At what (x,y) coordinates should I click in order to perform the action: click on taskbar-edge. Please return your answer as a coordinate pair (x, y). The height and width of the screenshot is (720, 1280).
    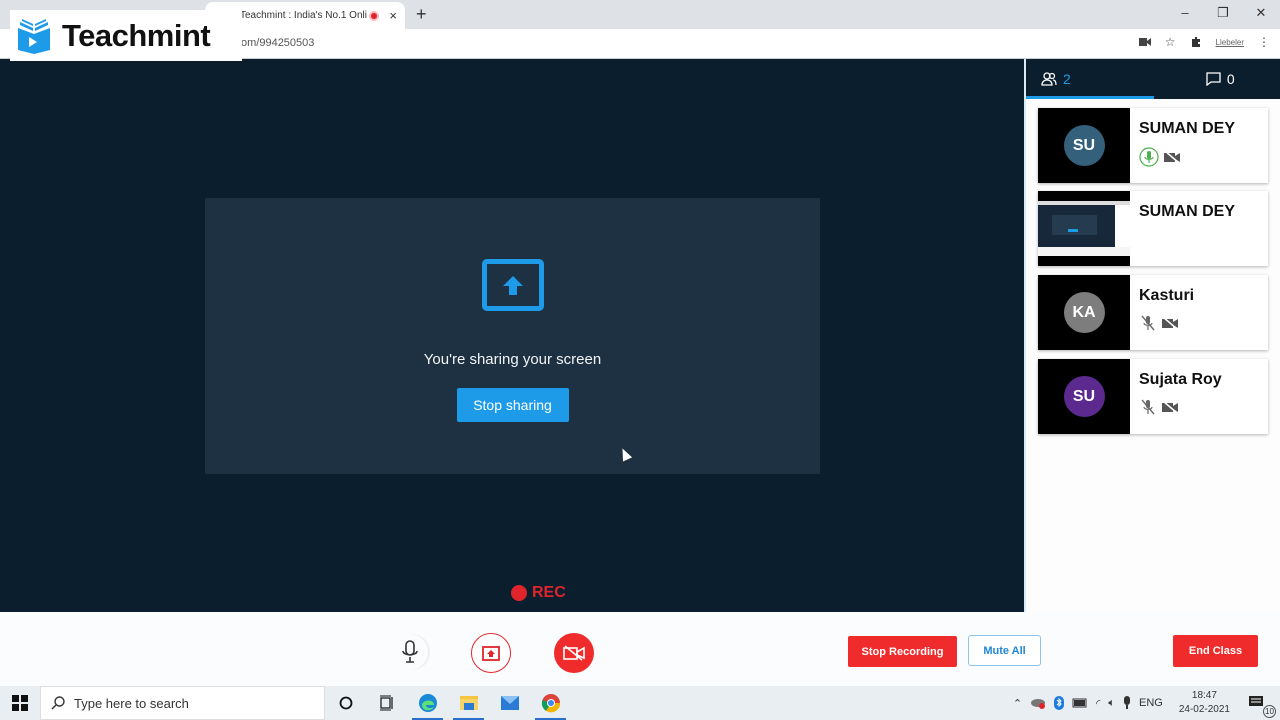
    Looking at the image, I should click on (427, 703).